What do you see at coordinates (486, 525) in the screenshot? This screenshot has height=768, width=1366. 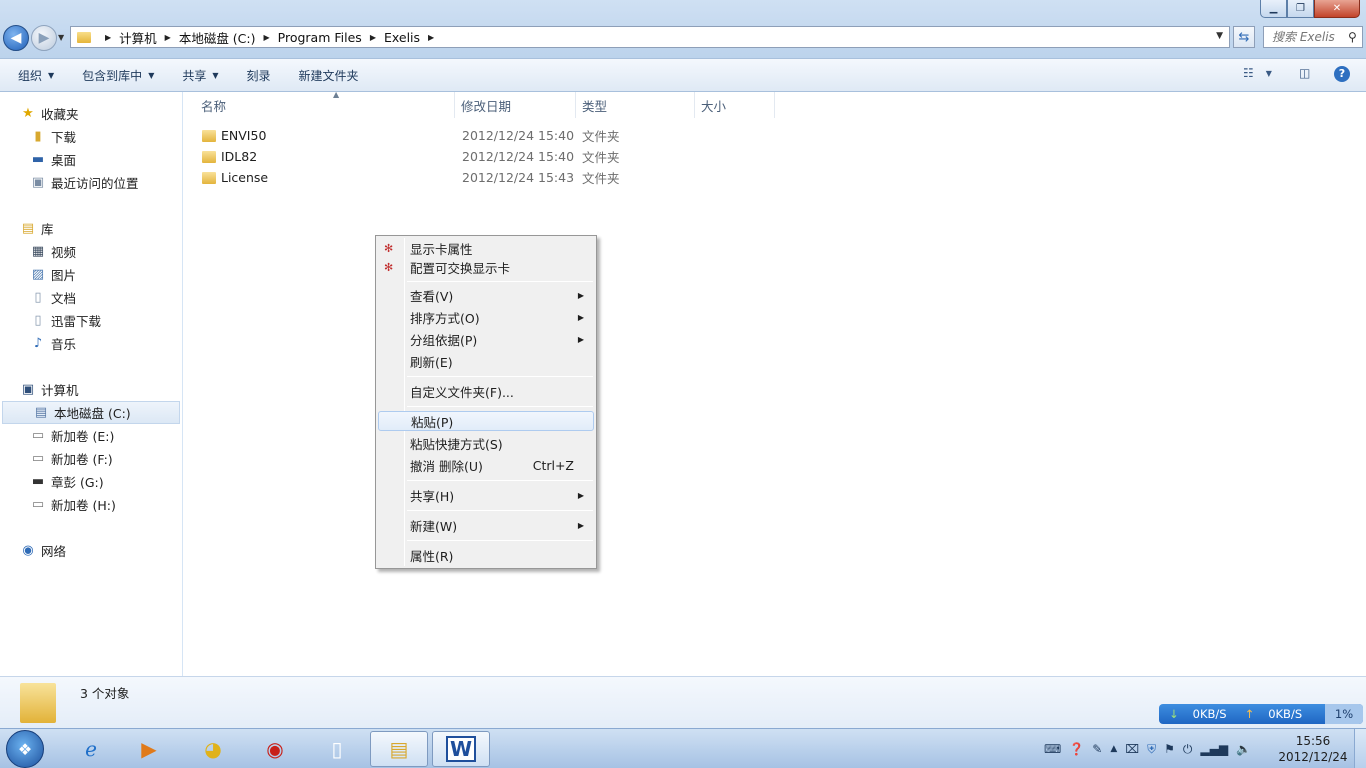 I see `menu-item-new: 新建(W) ▶` at bounding box center [486, 525].